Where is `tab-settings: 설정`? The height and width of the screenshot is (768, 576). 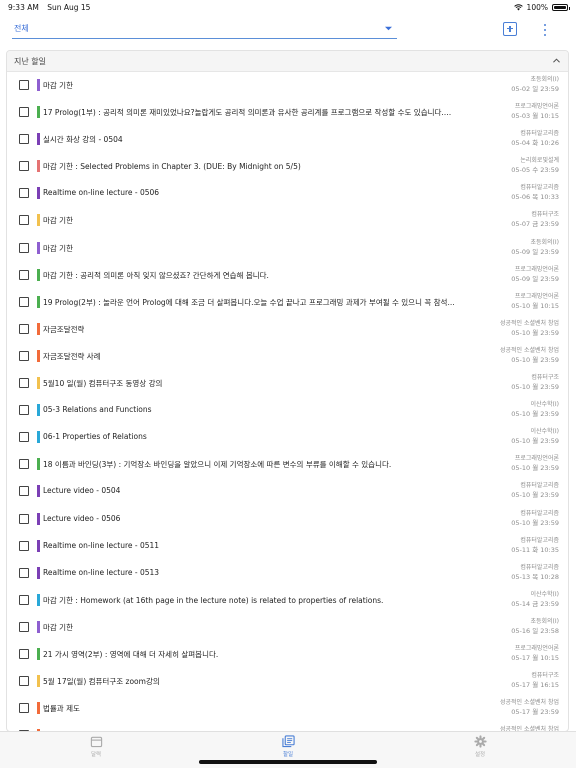 tab-settings: 설정 is located at coordinates (480, 749).